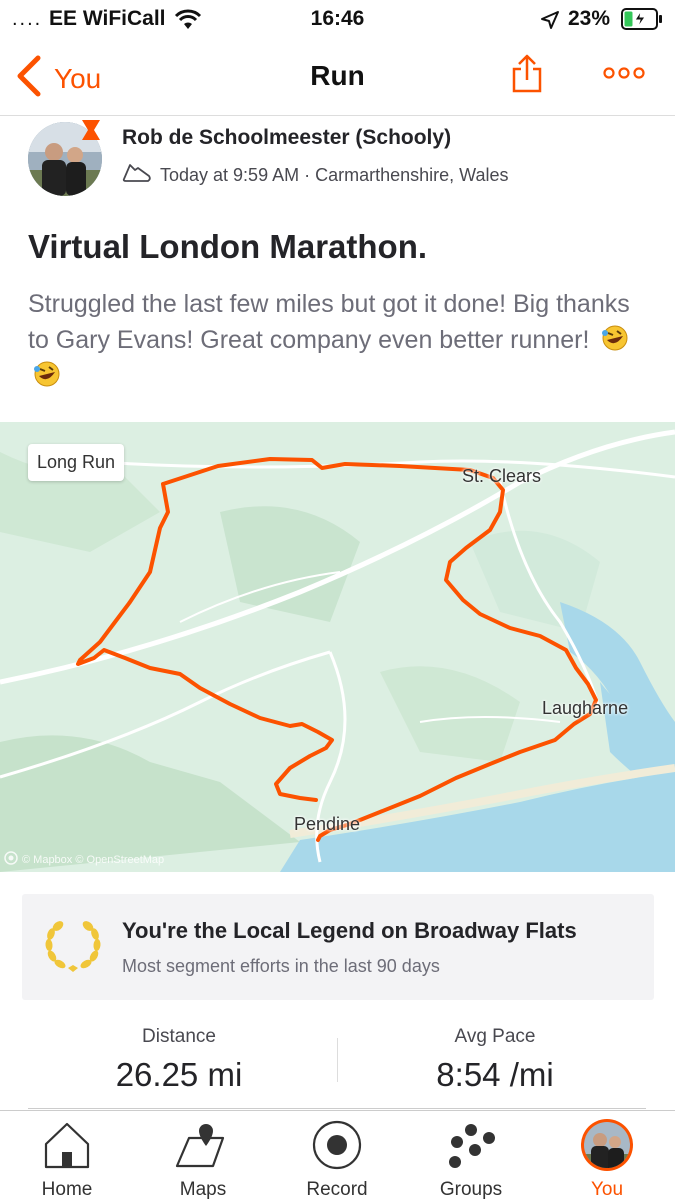 Image resolution: width=675 pixels, height=1200 pixels. What do you see at coordinates (337, 1189) in the screenshot?
I see `tab-label: Record` at bounding box center [337, 1189].